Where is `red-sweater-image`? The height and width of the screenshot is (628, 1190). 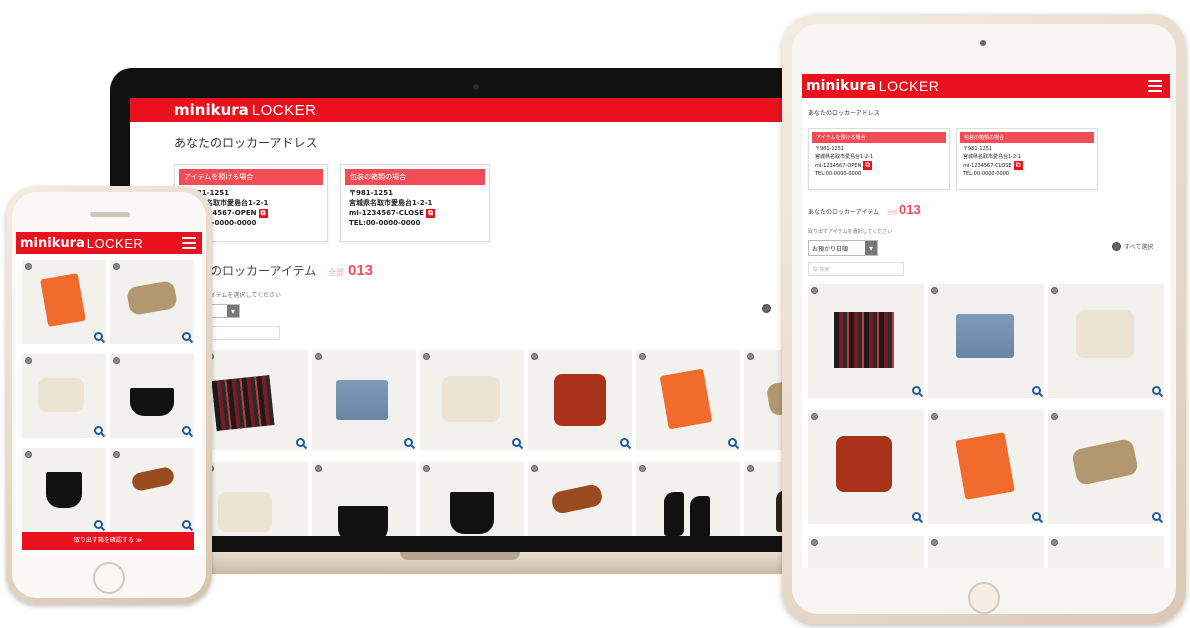 red-sweater-image is located at coordinates (864, 464).